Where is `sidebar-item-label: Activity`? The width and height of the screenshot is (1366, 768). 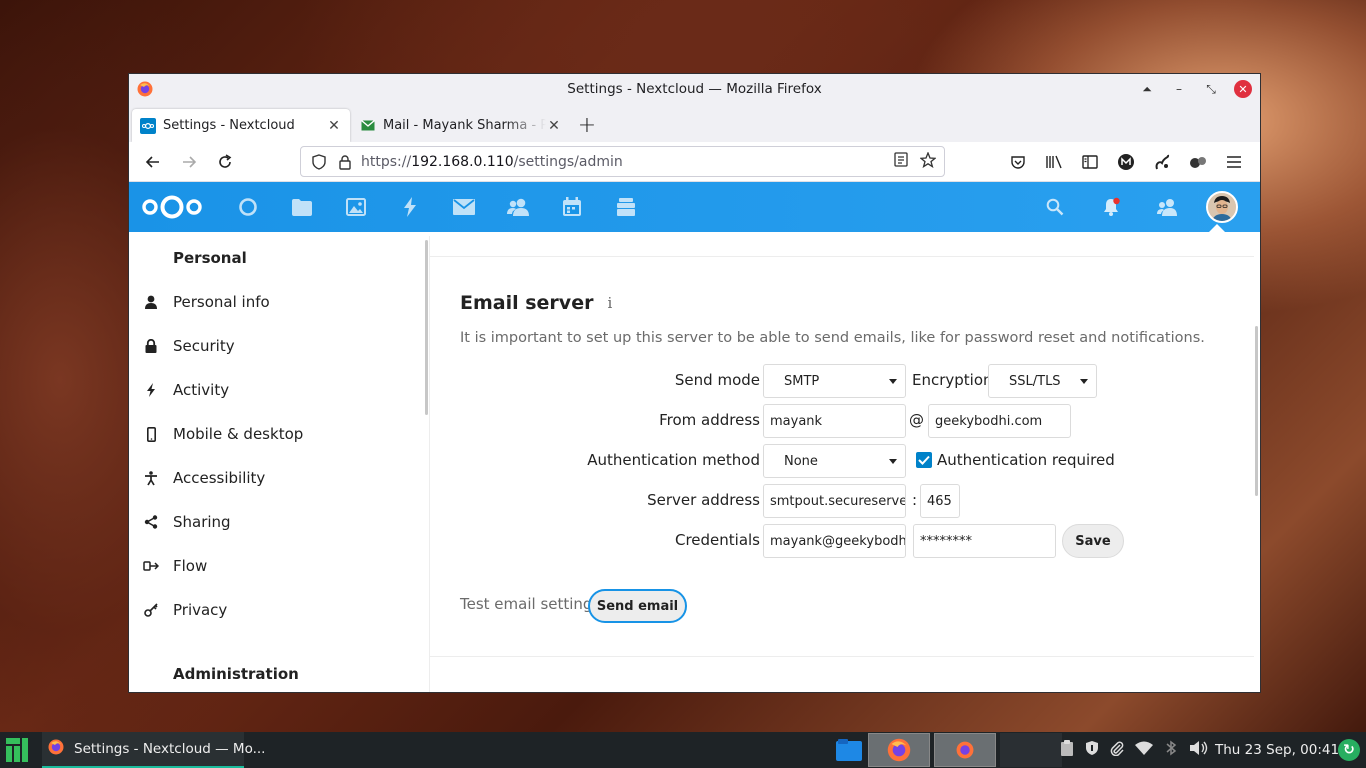 sidebar-item-label: Activity is located at coordinates (201, 390).